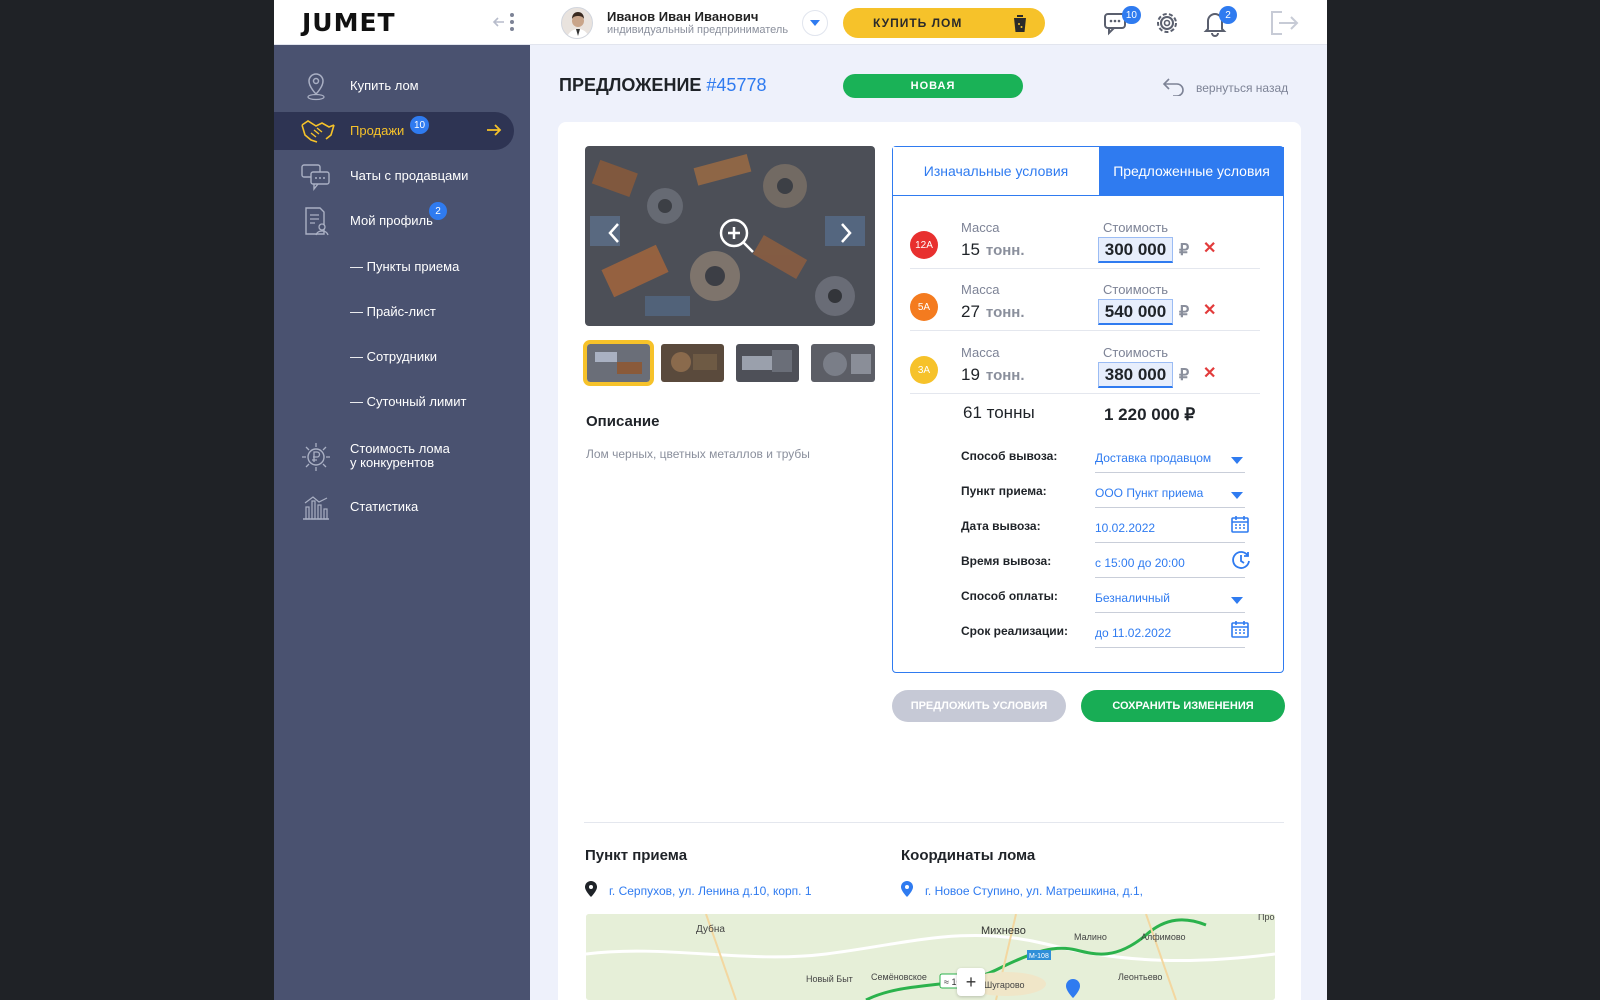 Image resolution: width=1600 pixels, height=1000 pixels. I want to click on scrap-row: 5А Масса 27 тонн. Стоимость 540 000 ₽ ✕, so click(1088, 300).